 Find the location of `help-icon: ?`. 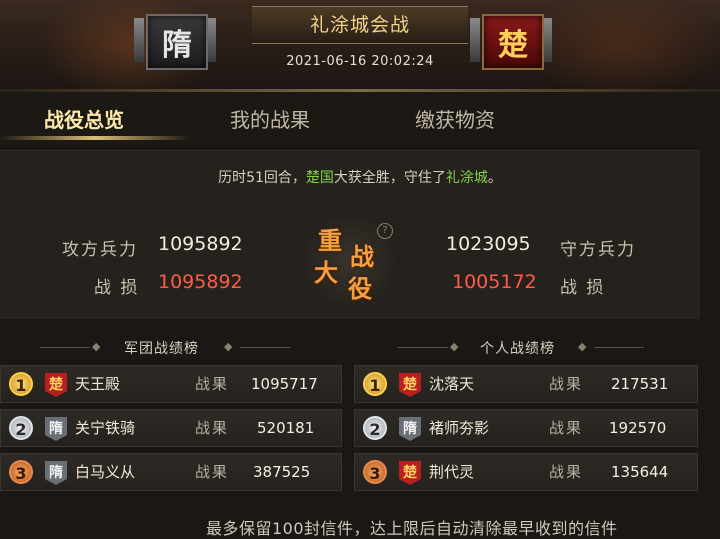

help-icon: ? is located at coordinates (385, 231).